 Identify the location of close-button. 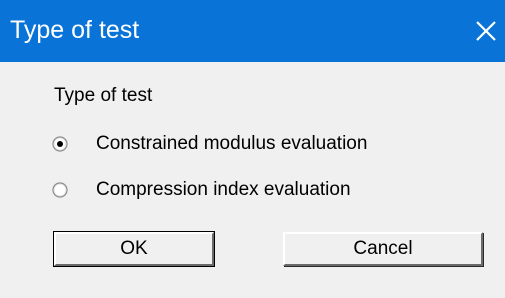
(487, 31).